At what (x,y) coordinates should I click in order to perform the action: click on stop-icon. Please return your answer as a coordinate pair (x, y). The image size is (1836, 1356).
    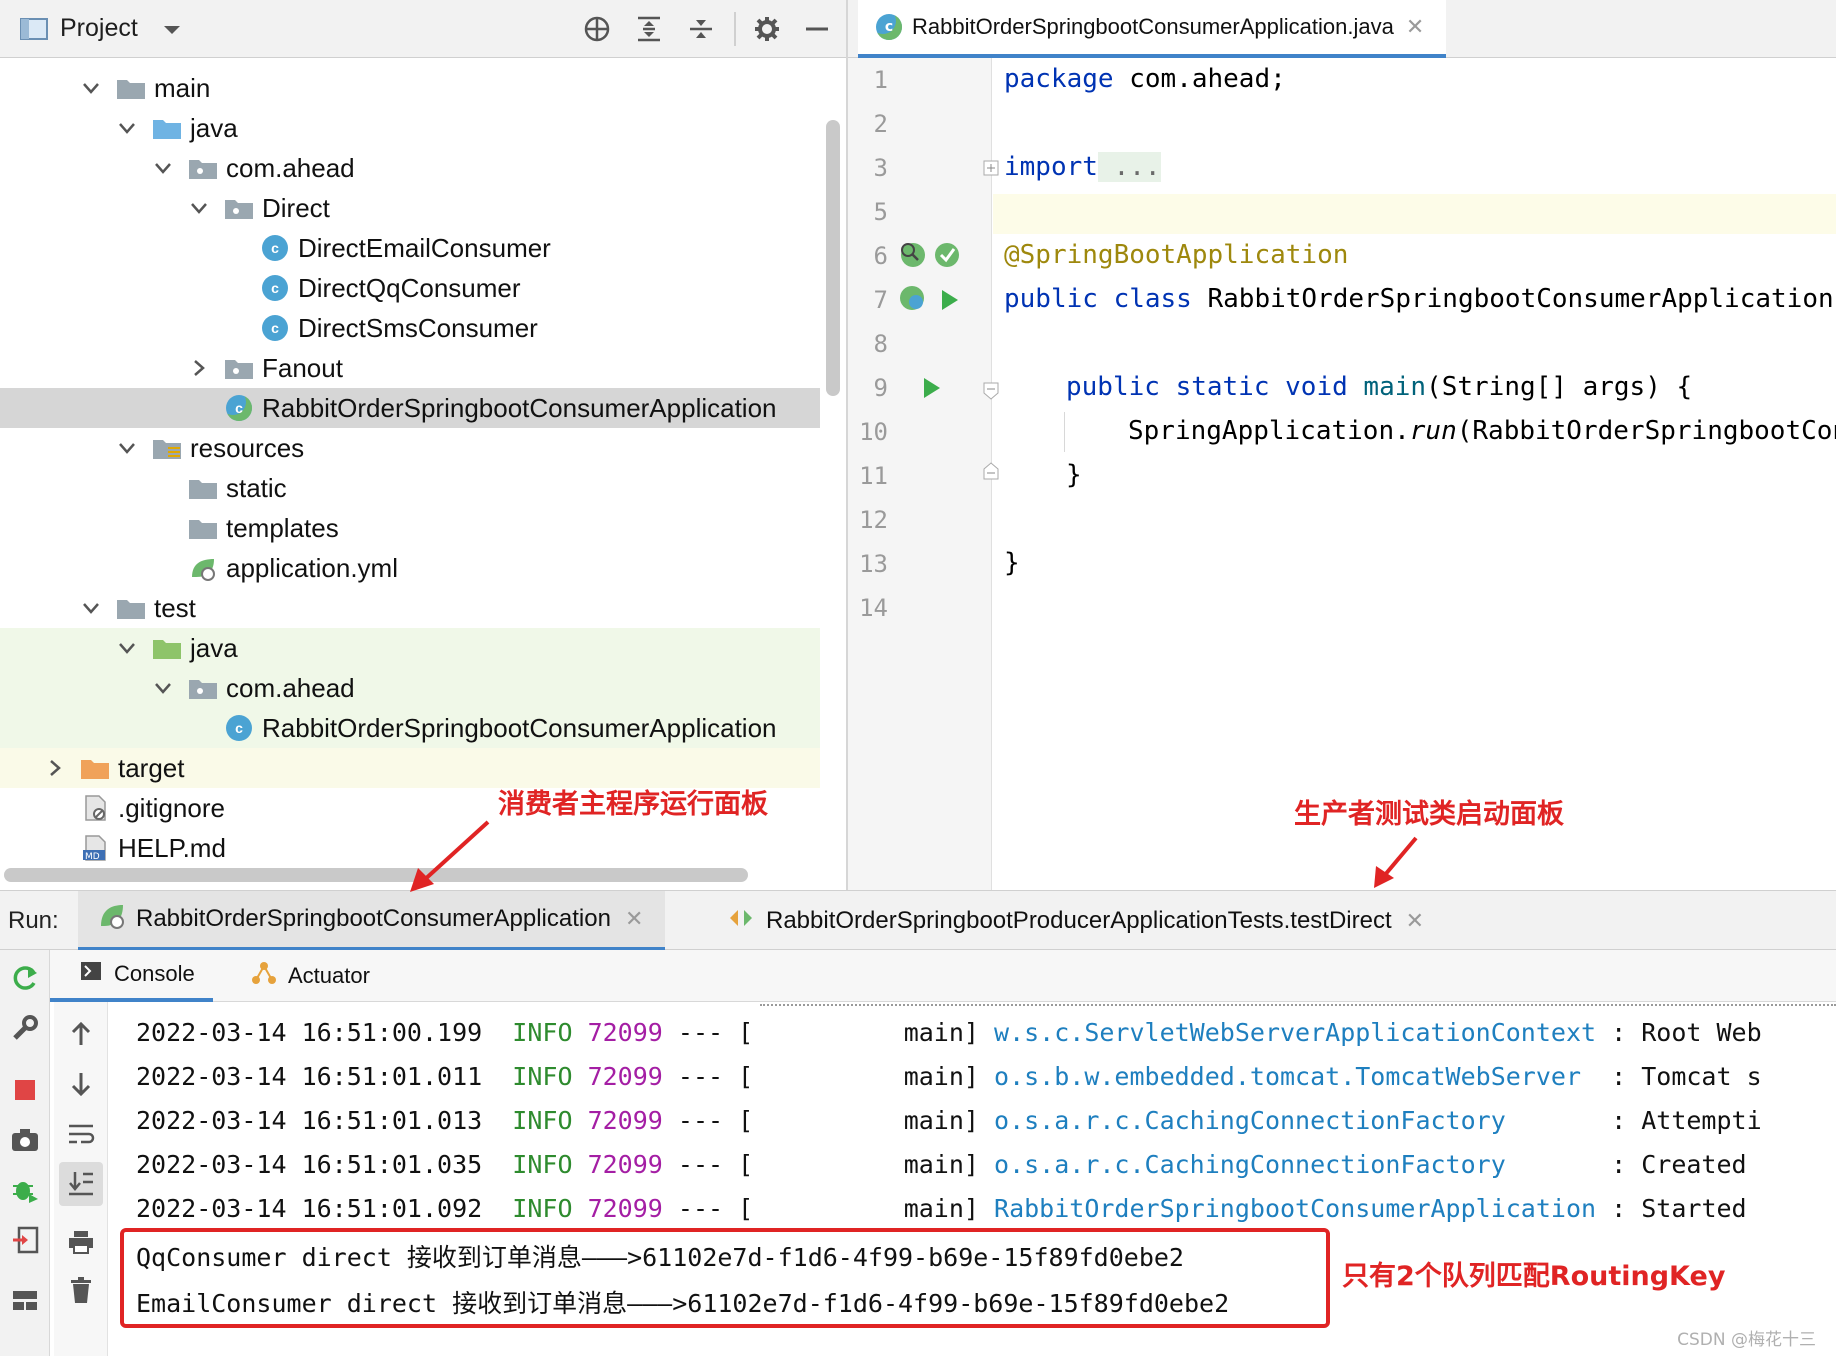
    Looking at the image, I should click on (25, 1090).